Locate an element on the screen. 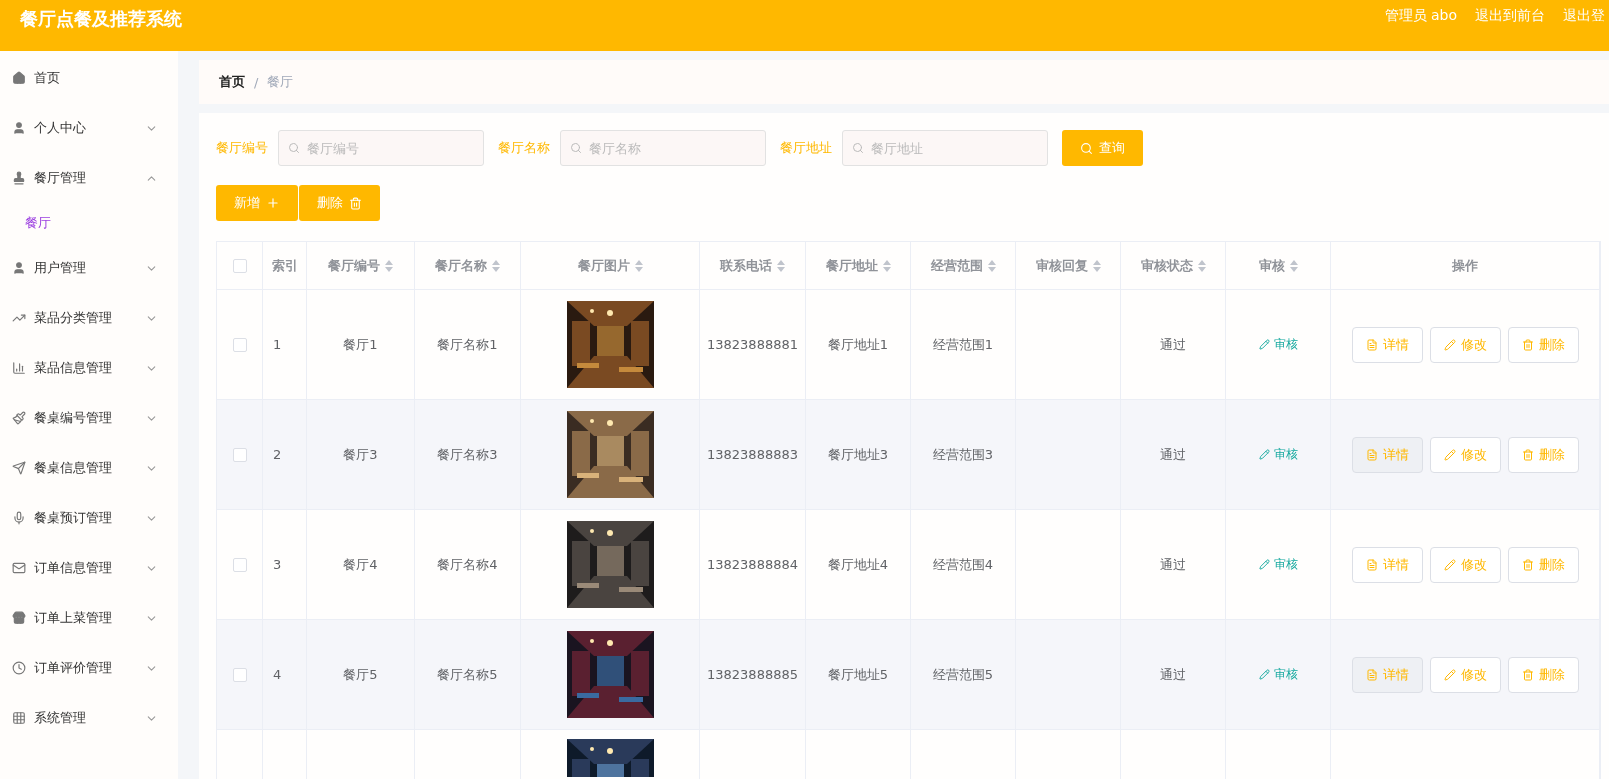 The height and width of the screenshot is (779, 1609). table-cell: 2 is located at coordinates (285, 455).